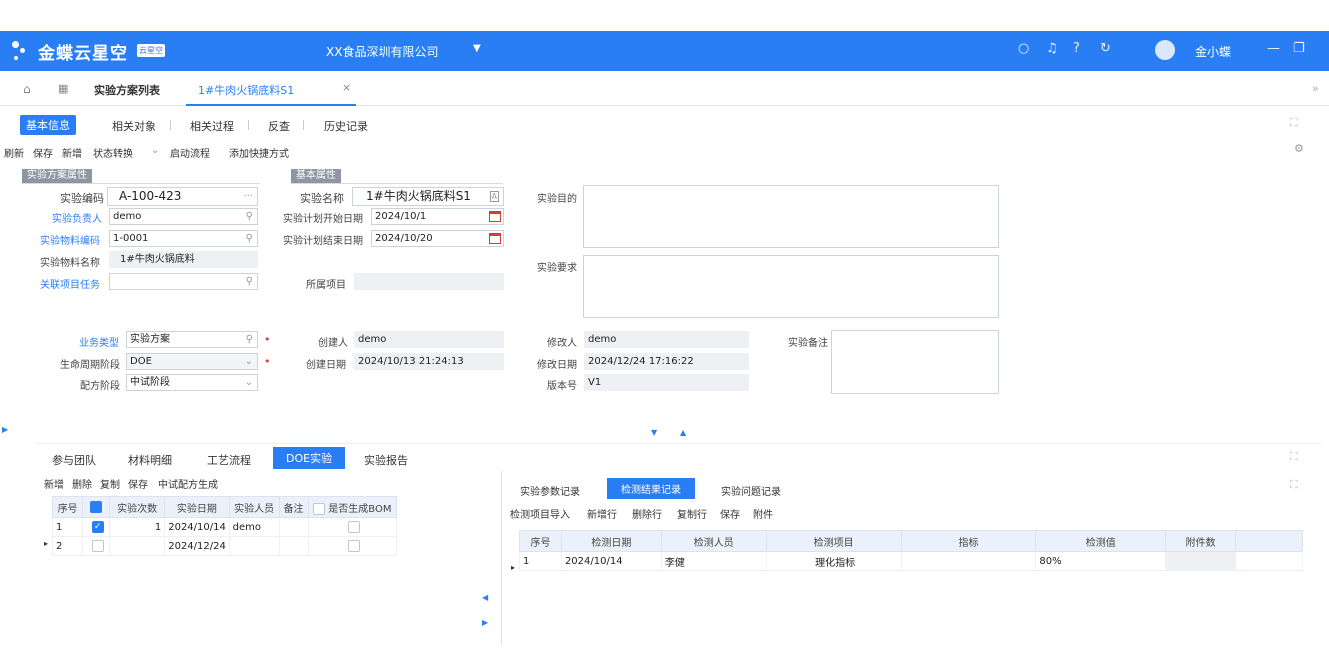 This screenshot has width=1329, height=649. Describe the element at coordinates (134, 126) in the screenshot. I see `subtab-related-objects: 相关对象` at that location.